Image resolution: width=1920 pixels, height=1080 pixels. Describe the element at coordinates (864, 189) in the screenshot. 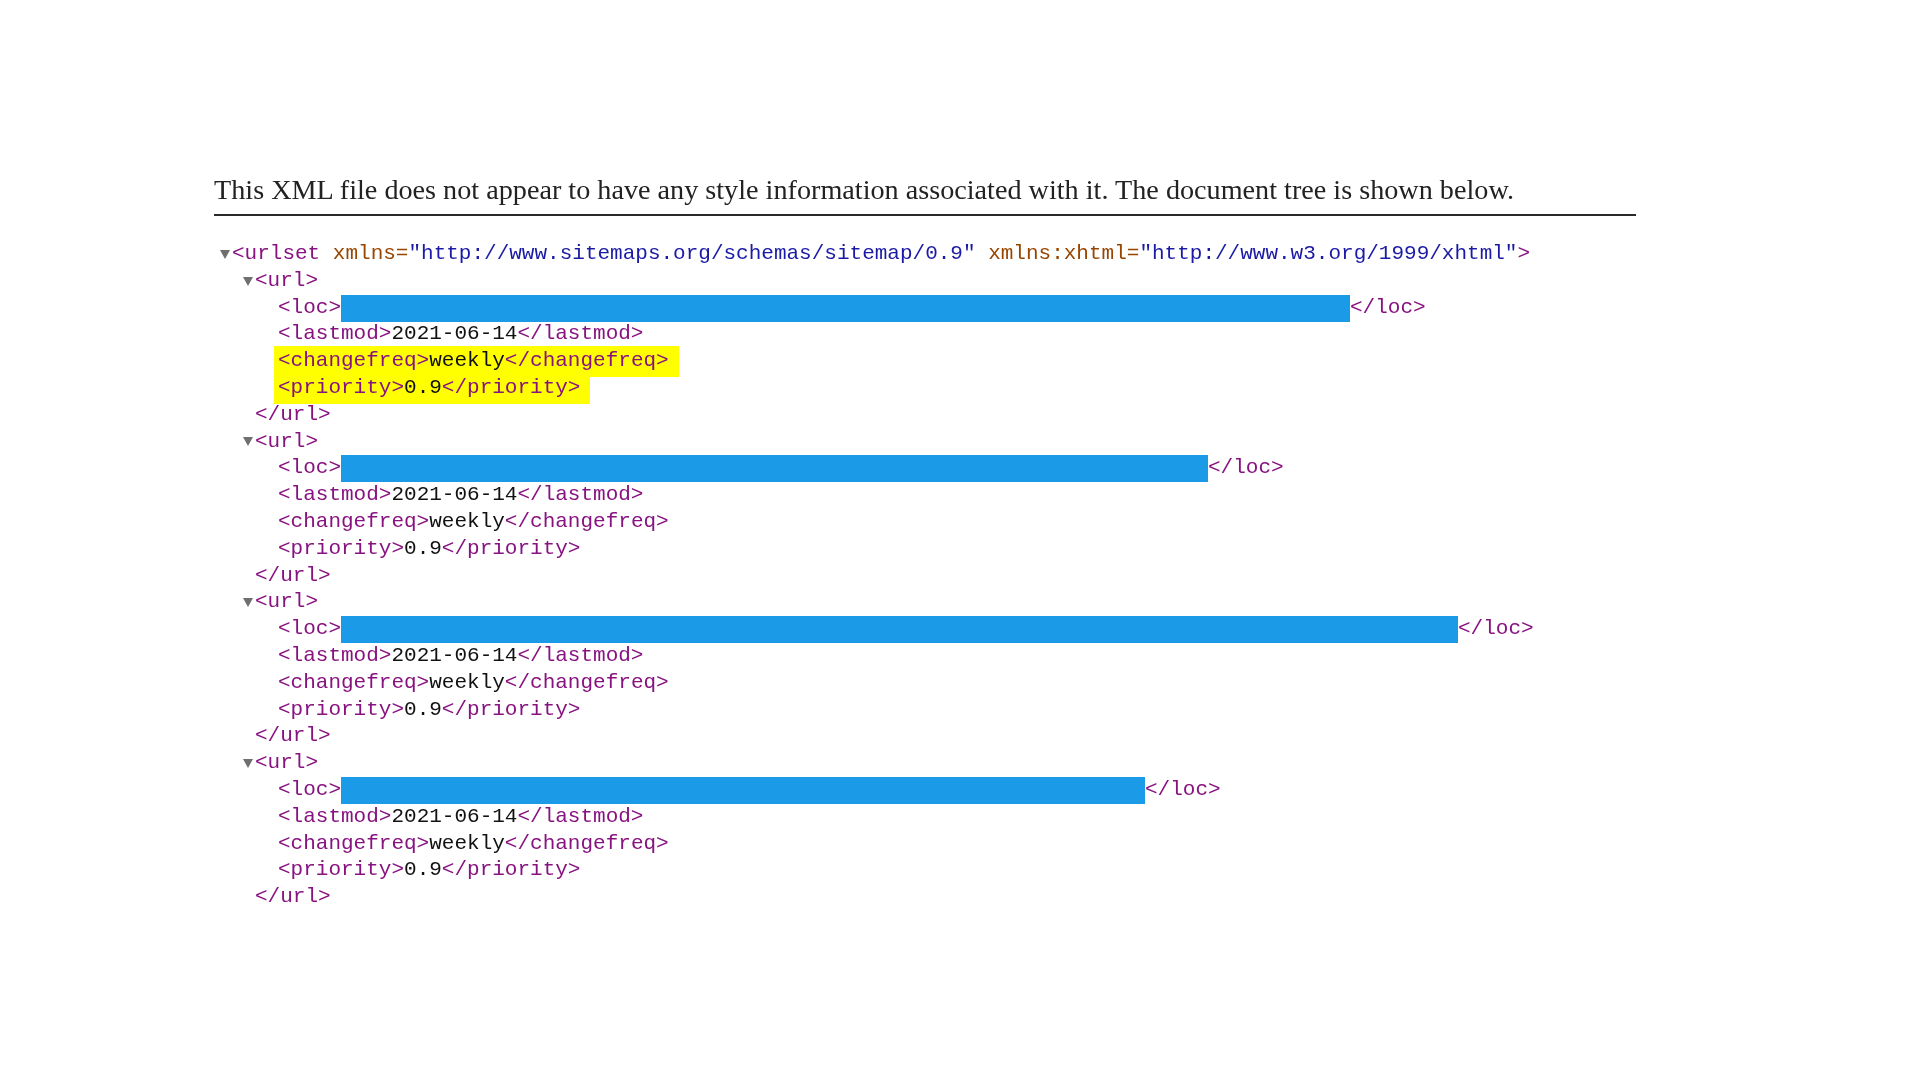

I see `notice-text: This XML file does not appear to have any style information associated with it. The document tree is shown below.` at that location.